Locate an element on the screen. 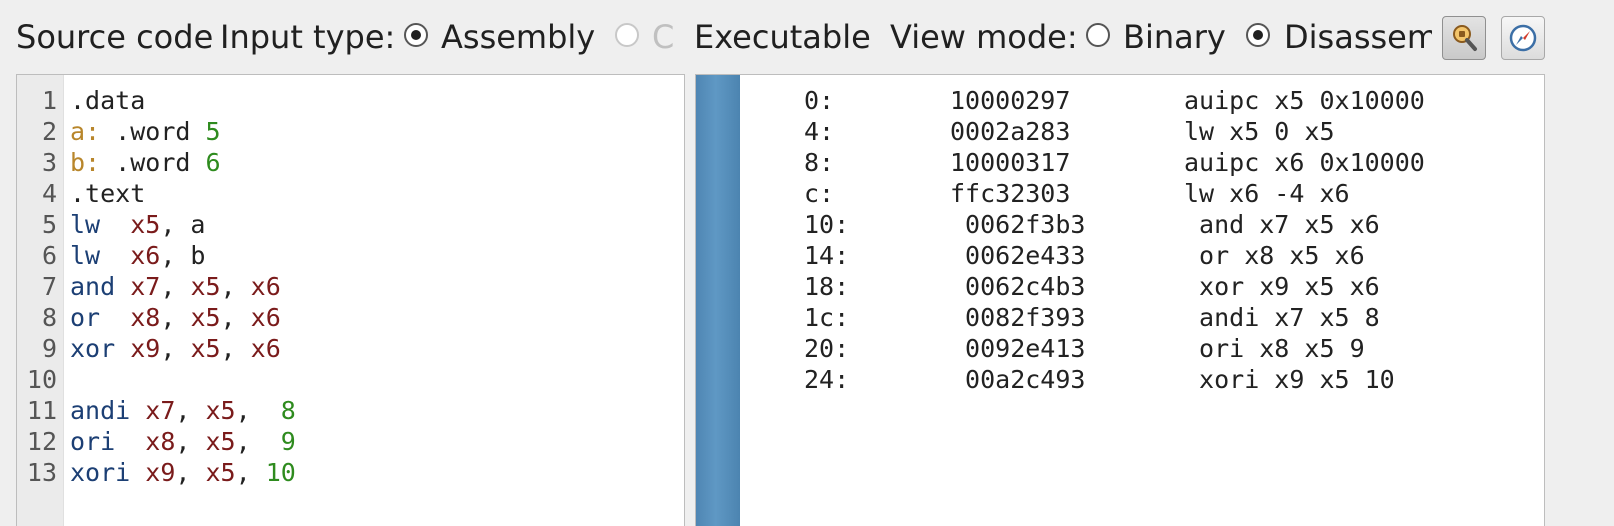 The width and height of the screenshot is (1614, 526). code-token: 6 is located at coordinates (213, 162).